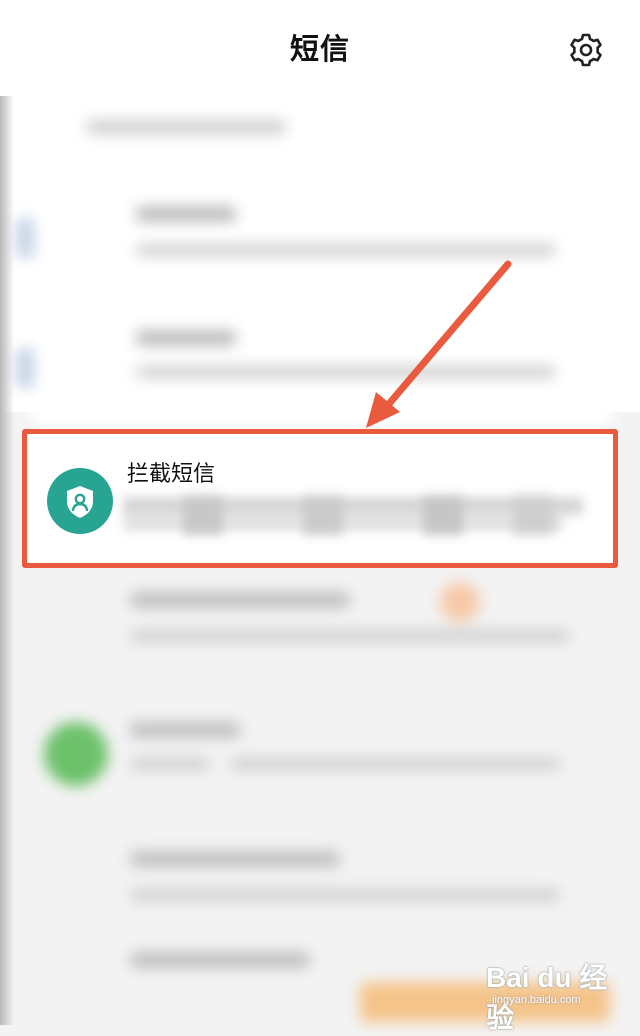  Describe the element at coordinates (554, 989) in the screenshot. I see `baidu-watermark: Bai du 经验 jingyan.baidu.com` at that location.